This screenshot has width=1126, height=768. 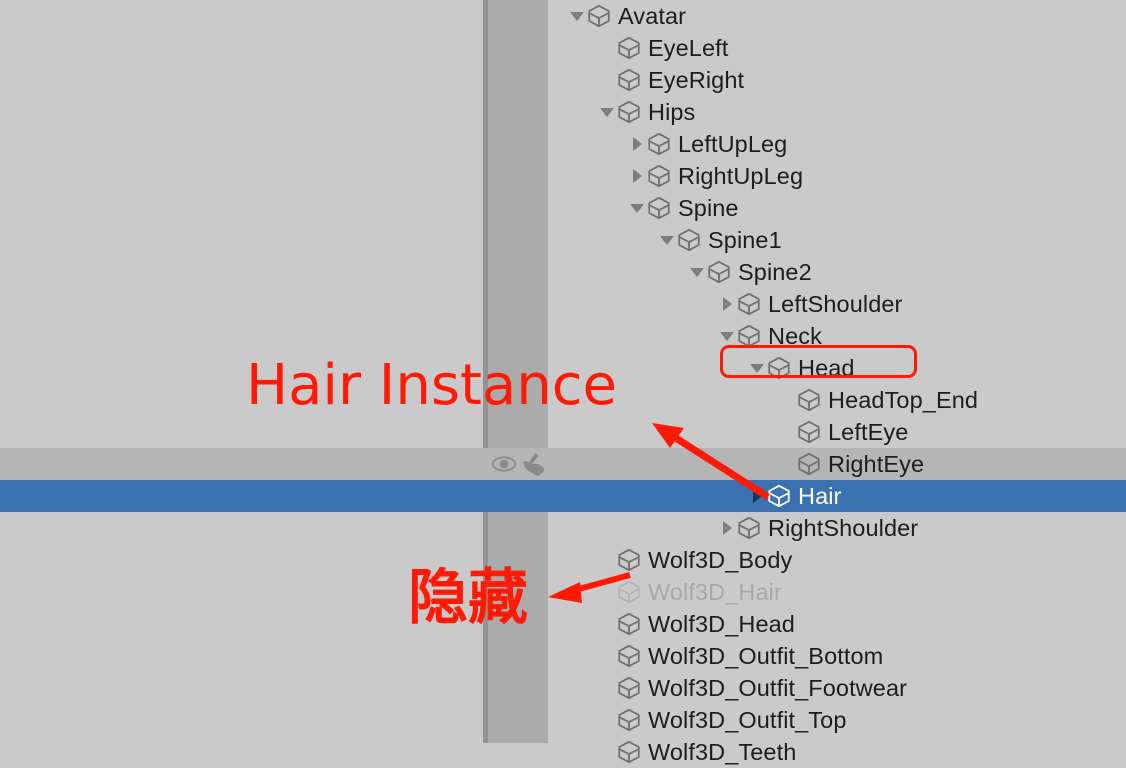 What do you see at coordinates (563, 464) in the screenshot?
I see `hierarchy-row: RightEye` at bounding box center [563, 464].